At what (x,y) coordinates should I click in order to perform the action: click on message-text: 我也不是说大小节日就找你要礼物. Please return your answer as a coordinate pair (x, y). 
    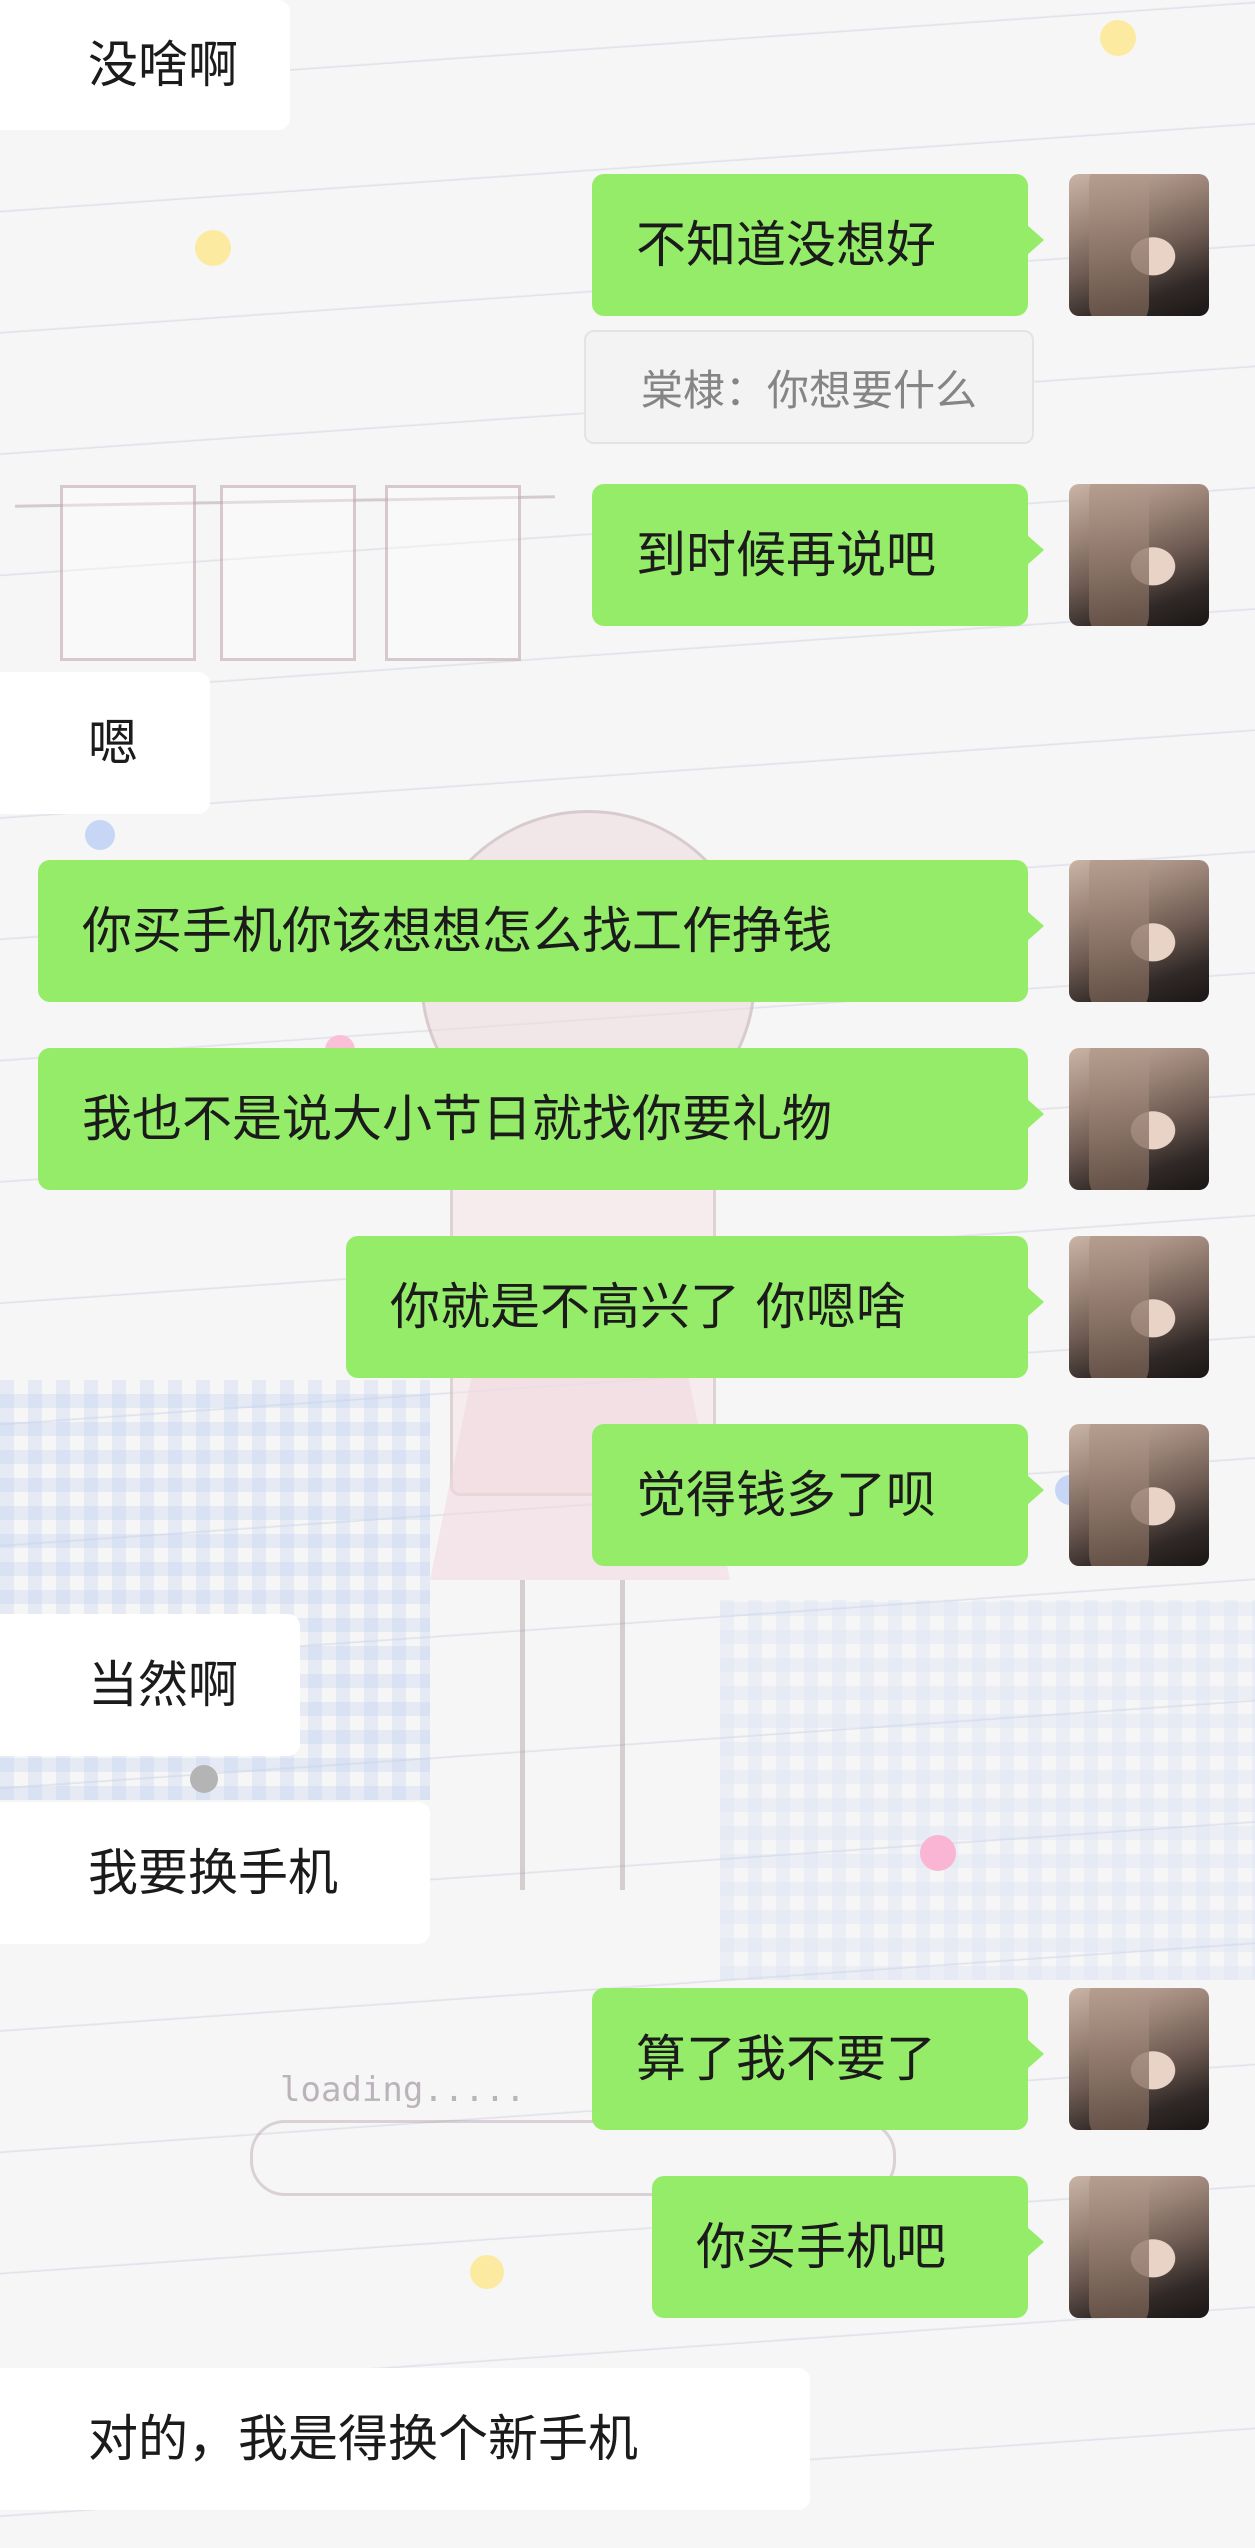
    Looking at the image, I should click on (457, 1119).